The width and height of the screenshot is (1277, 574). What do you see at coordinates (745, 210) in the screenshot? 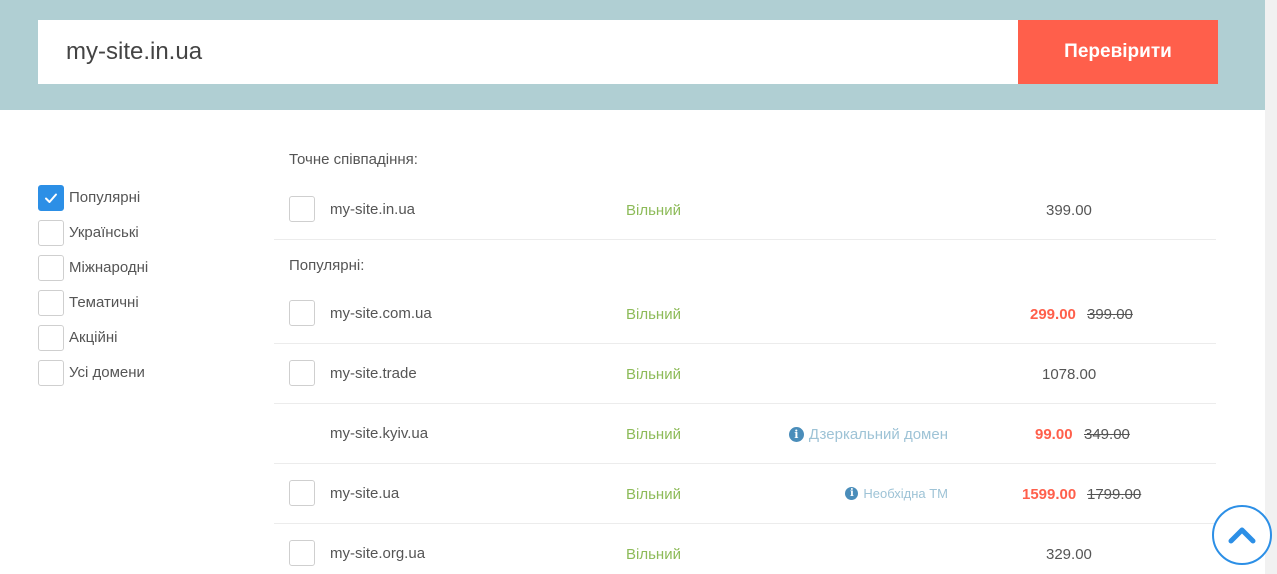
I see `table-row: my-site.in.ua Вільний 399.00` at bounding box center [745, 210].